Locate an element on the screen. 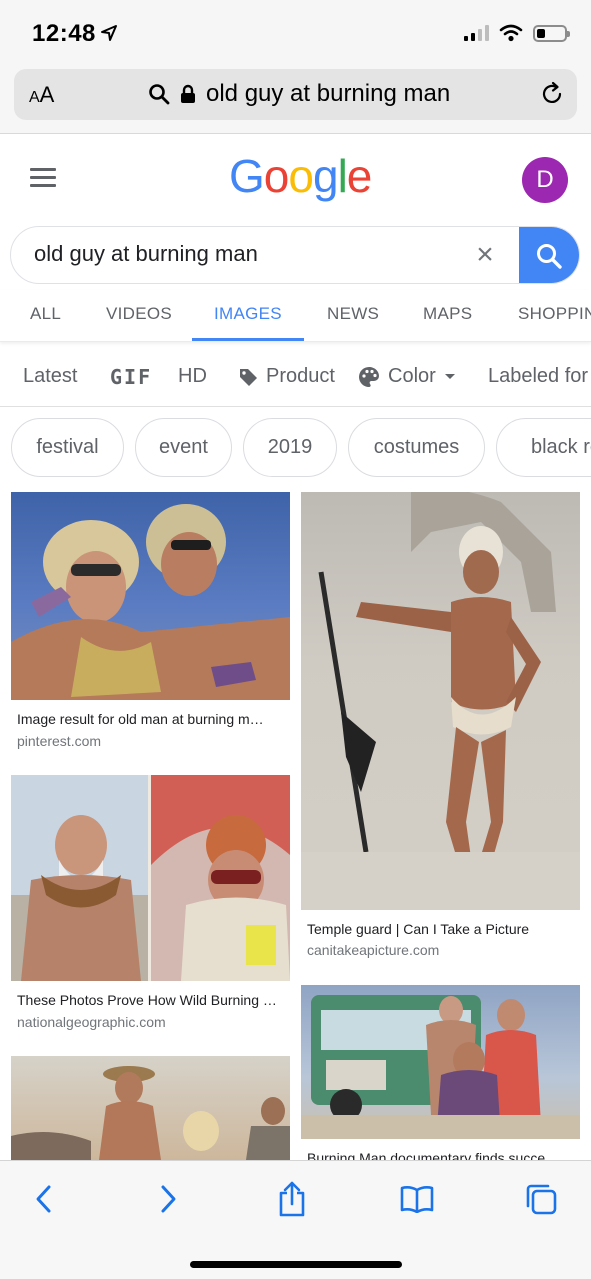 The width and height of the screenshot is (591, 1279). google-header: Google D is located at coordinates (295, 180).